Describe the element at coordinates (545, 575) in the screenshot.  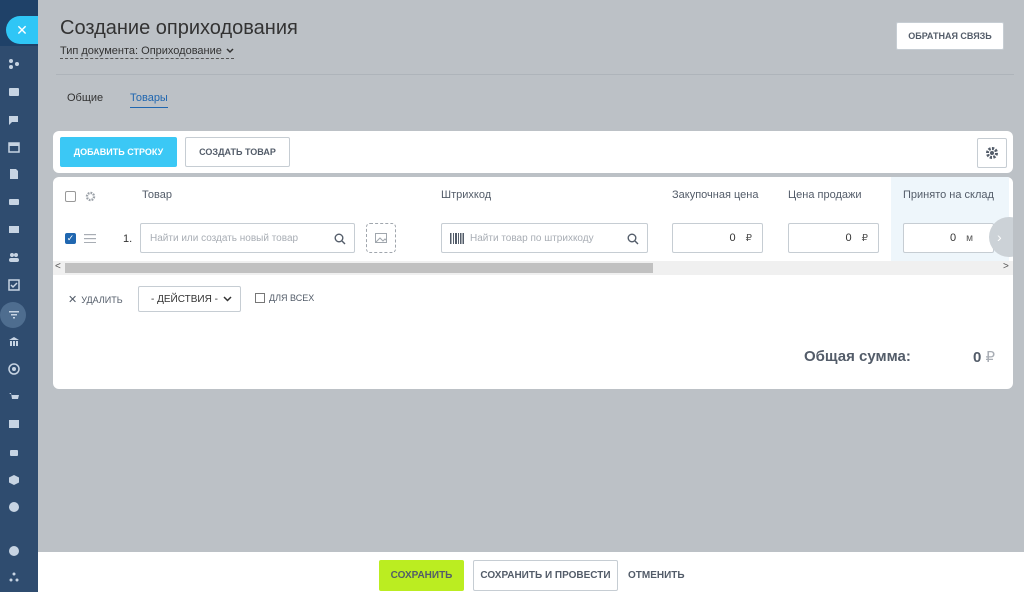
I see `save-and-post-button: СОХРАНИТЬ И ПРОВЕСТИ` at that location.